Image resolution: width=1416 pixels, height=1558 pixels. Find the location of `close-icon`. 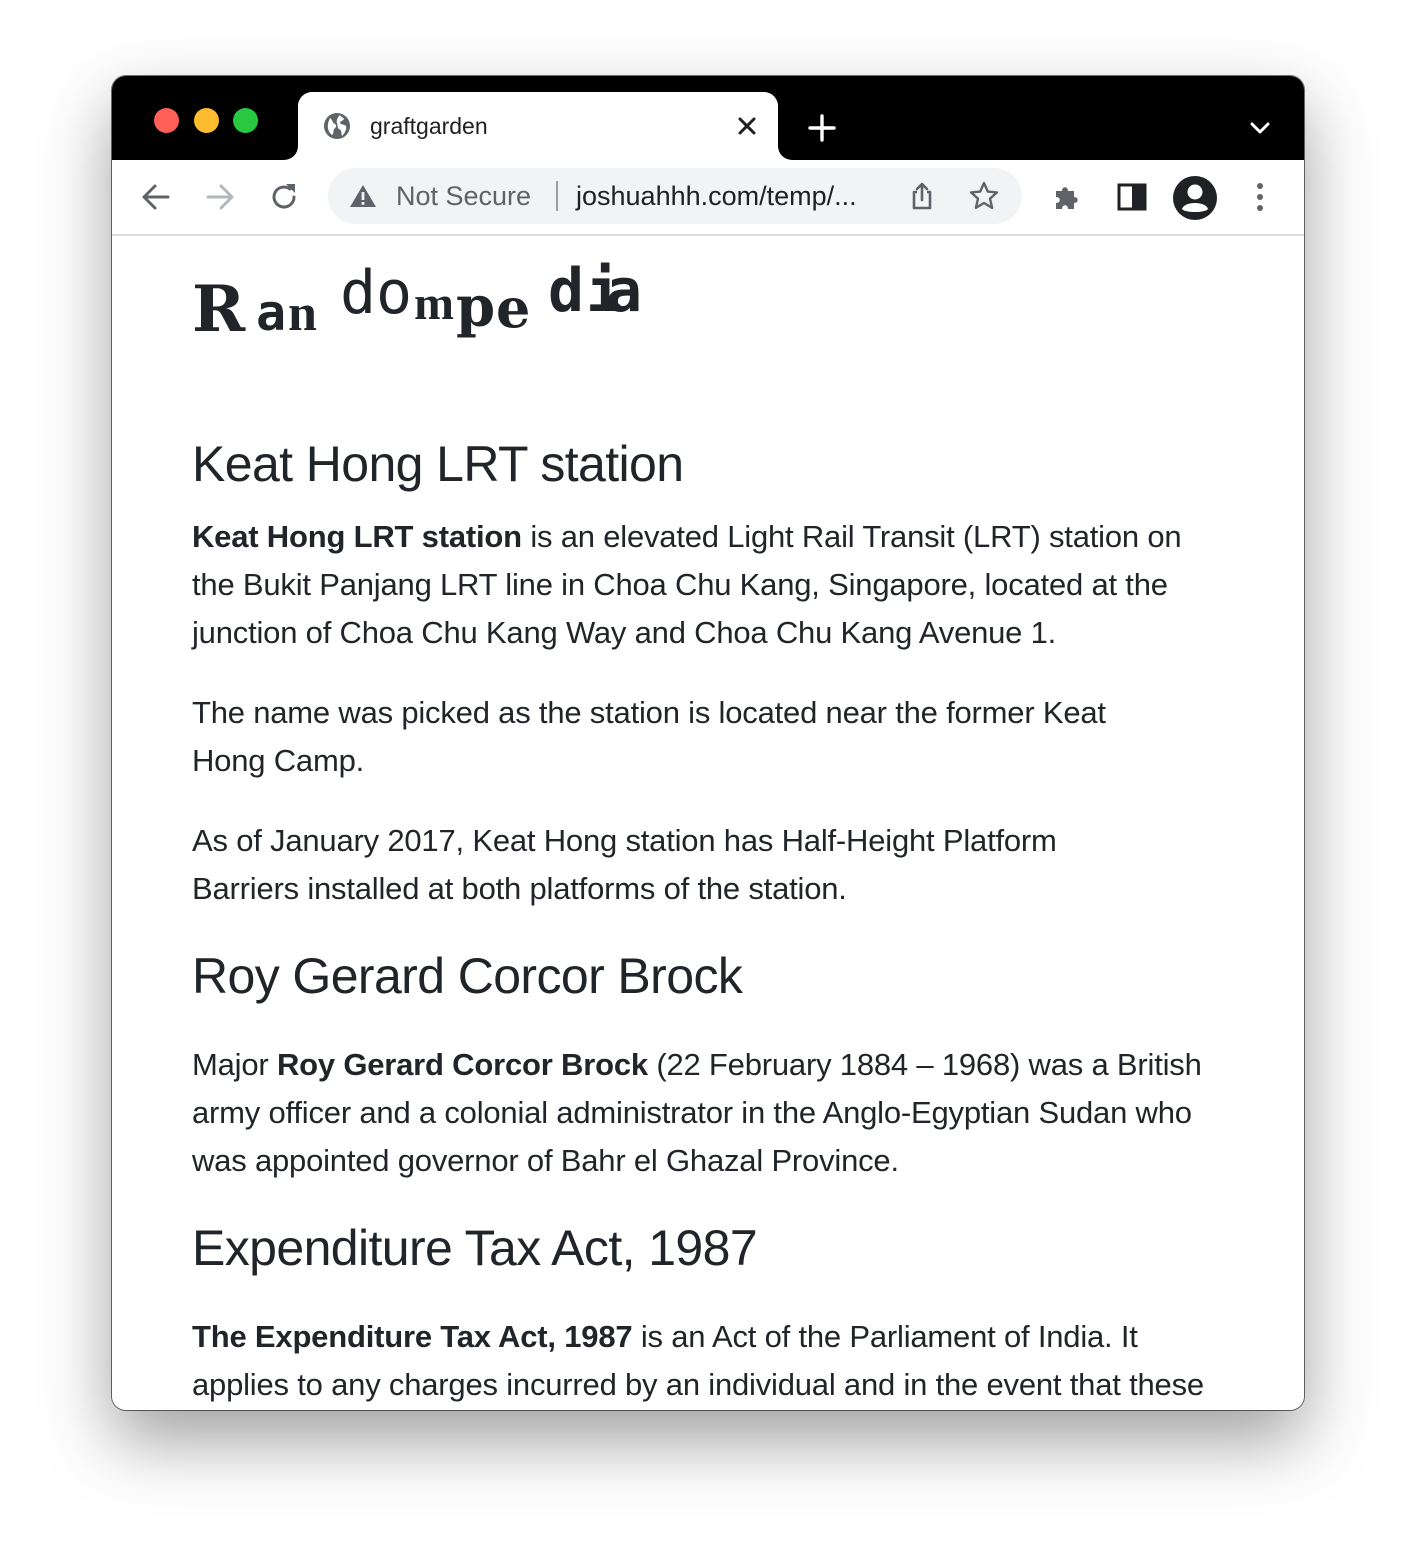

close-icon is located at coordinates (747, 126).